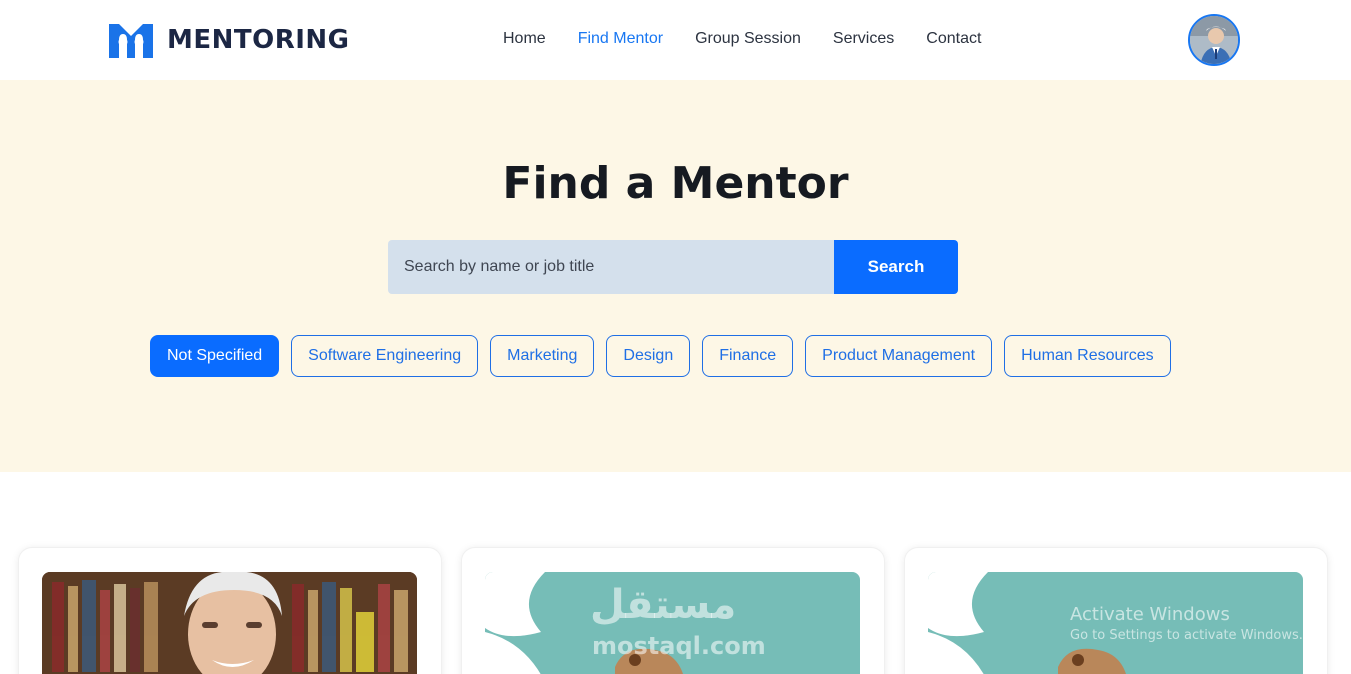 This screenshot has height=674, width=1351. What do you see at coordinates (542, 356) in the screenshot?
I see `category-chip-marketing: Marketing` at bounding box center [542, 356].